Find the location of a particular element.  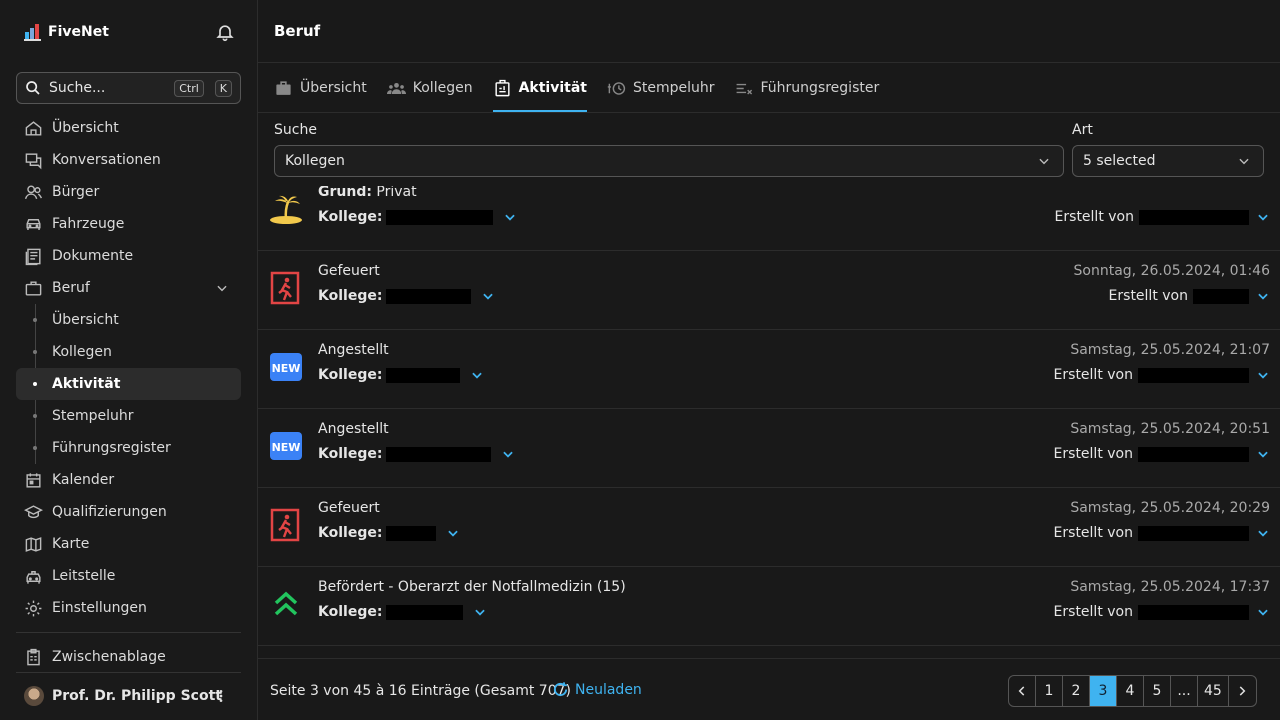

tab-stempeluhr: Stempeluhr is located at coordinates (661, 88).